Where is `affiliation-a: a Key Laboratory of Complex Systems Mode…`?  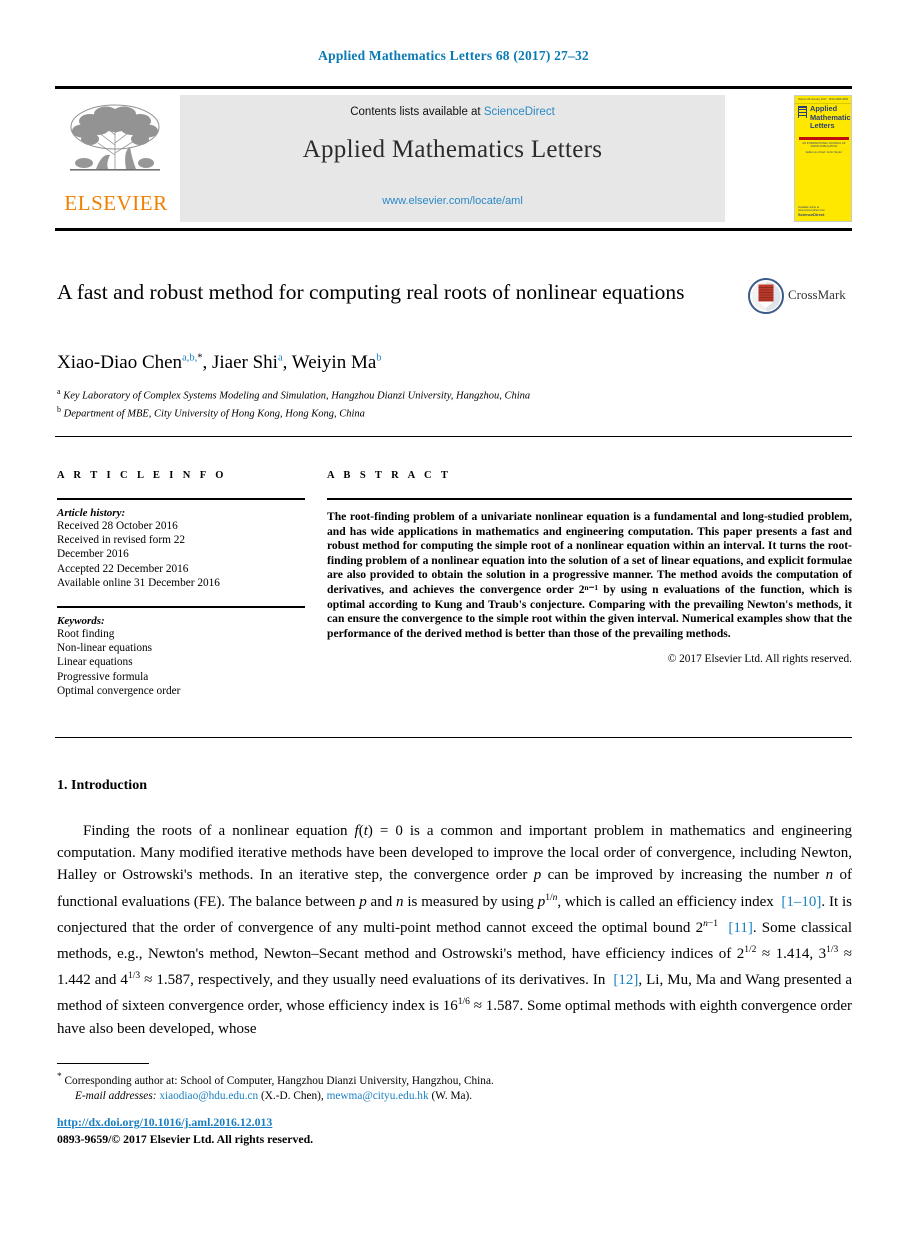 affiliation-a: a Key Laboratory of Complex Systems Mode… is located at coordinates (377, 394).